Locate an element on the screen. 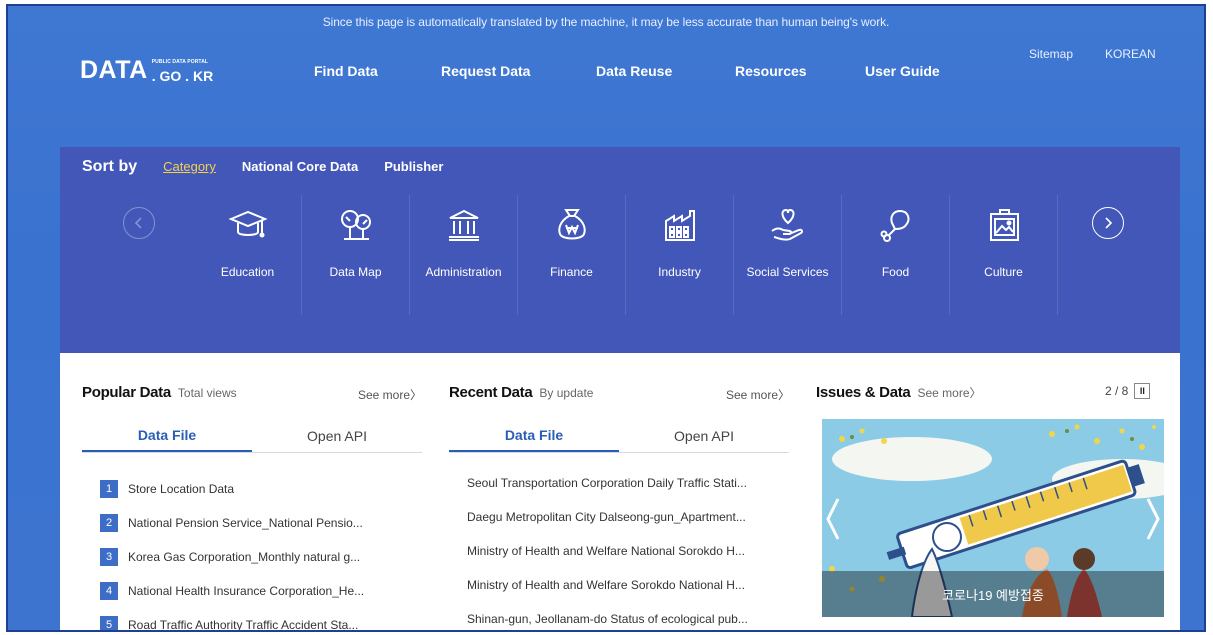 This screenshot has height=635, width=1213. rank-badge: 3 is located at coordinates (109, 557).